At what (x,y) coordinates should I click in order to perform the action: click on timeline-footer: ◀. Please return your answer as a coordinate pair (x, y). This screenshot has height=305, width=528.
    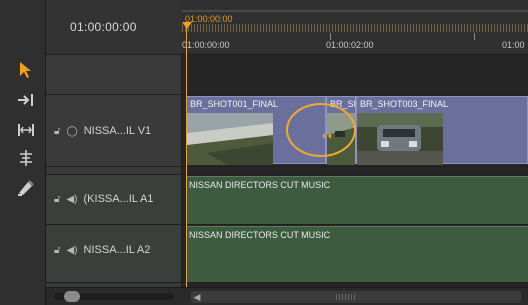
    Looking at the image, I should click on (287, 296).